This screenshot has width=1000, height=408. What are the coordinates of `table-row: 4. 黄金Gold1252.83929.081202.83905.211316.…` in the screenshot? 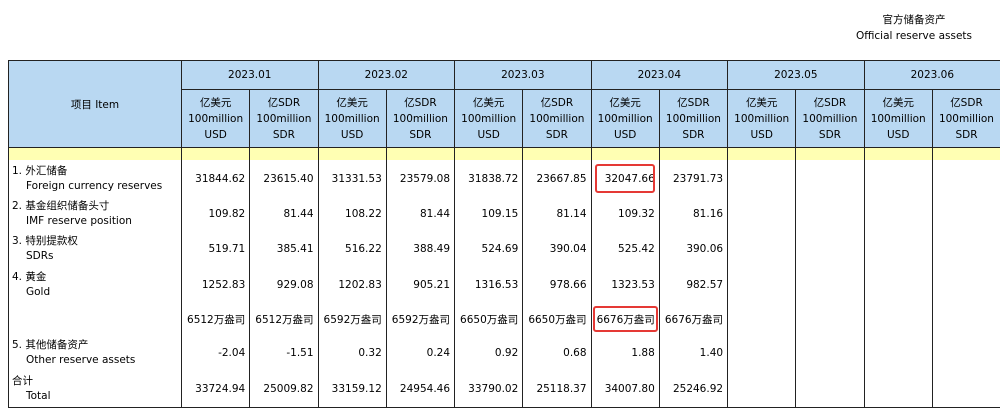 It's located at (504, 285).